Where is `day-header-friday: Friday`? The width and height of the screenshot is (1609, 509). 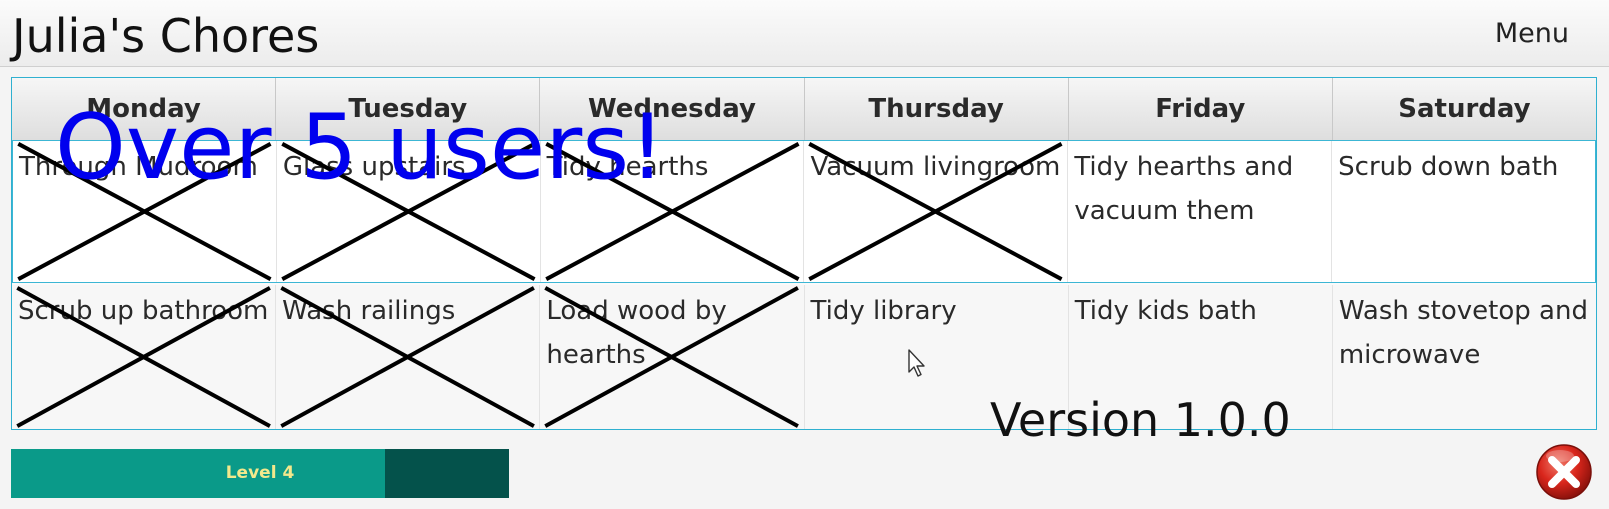 day-header-friday: Friday is located at coordinates (1201, 109).